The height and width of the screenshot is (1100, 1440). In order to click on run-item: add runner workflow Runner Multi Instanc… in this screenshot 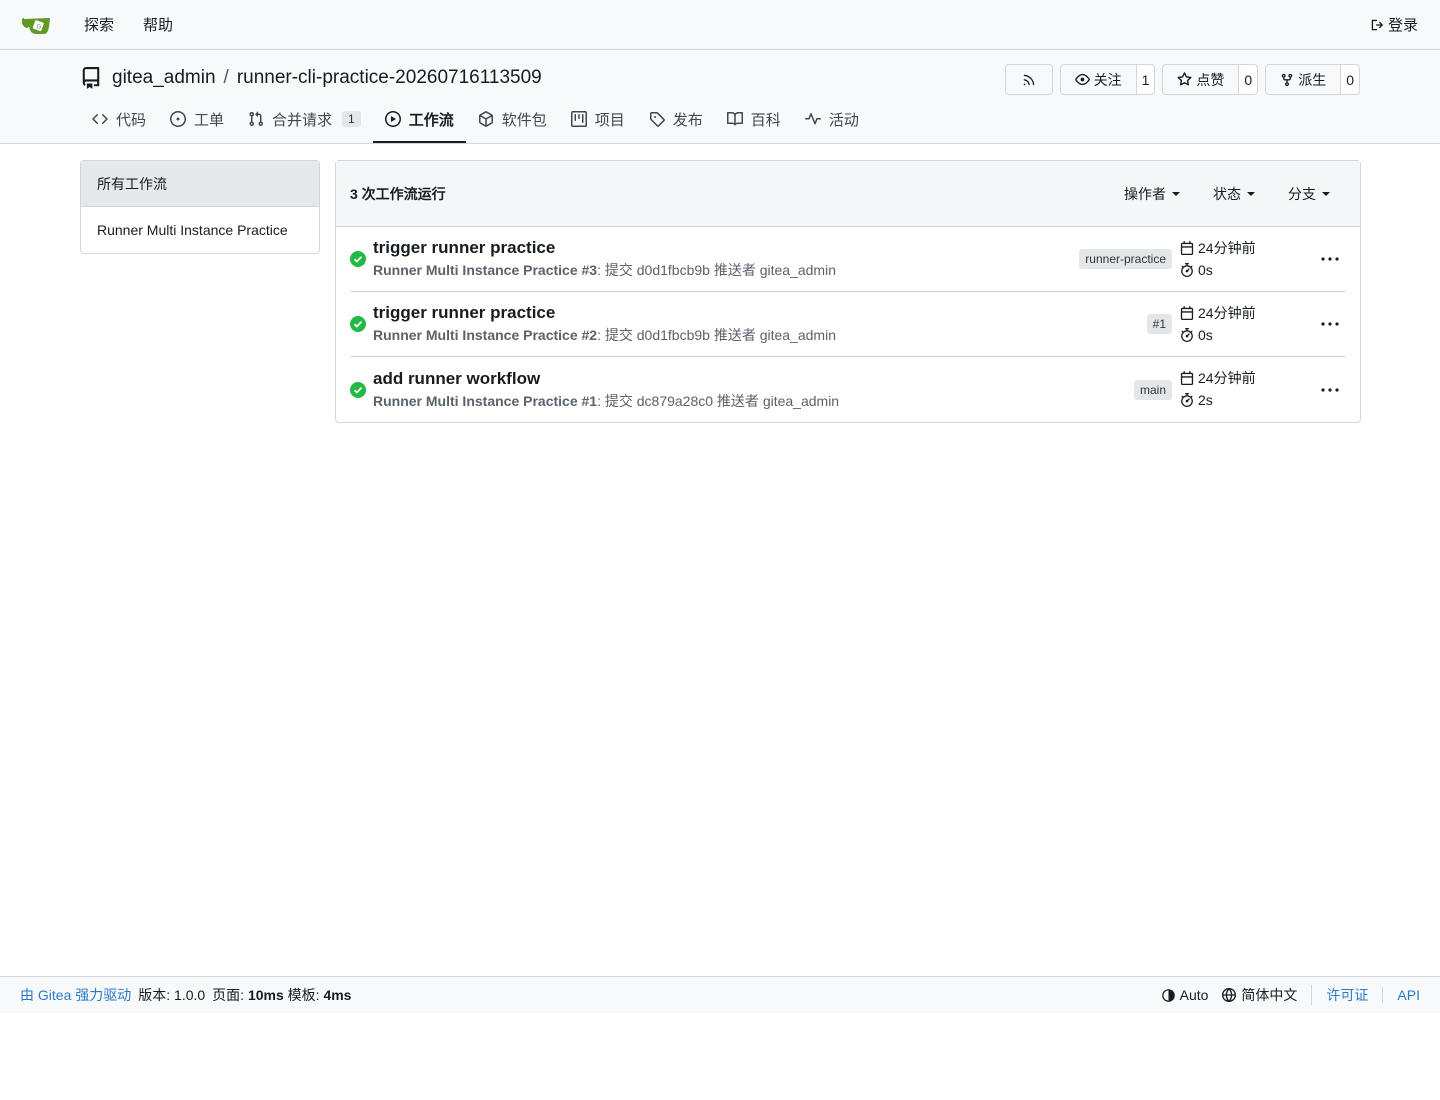, I will do `click(848, 389)`.